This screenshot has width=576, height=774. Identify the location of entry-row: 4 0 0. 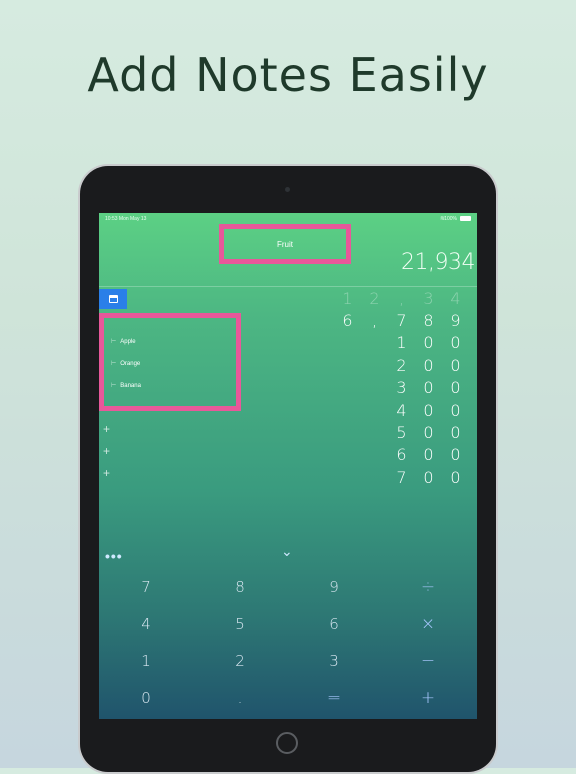
(369, 410).